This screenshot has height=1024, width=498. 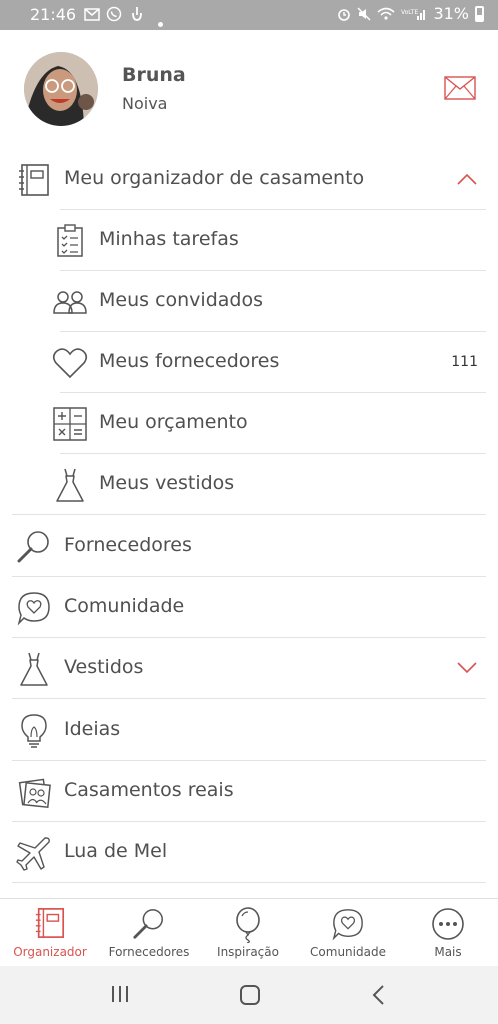 I want to click on checklist-icon, so click(x=70, y=241).